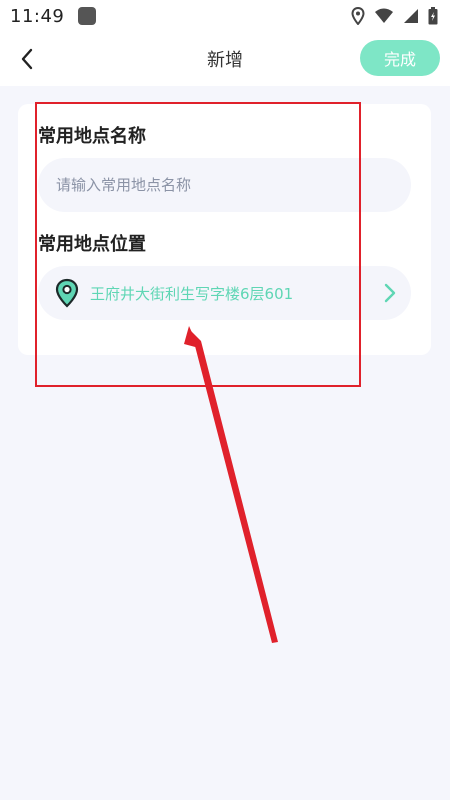  What do you see at coordinates (87, 16) in the screenshot?
I see `app-notification-icon` at bounding box center [87, 16].